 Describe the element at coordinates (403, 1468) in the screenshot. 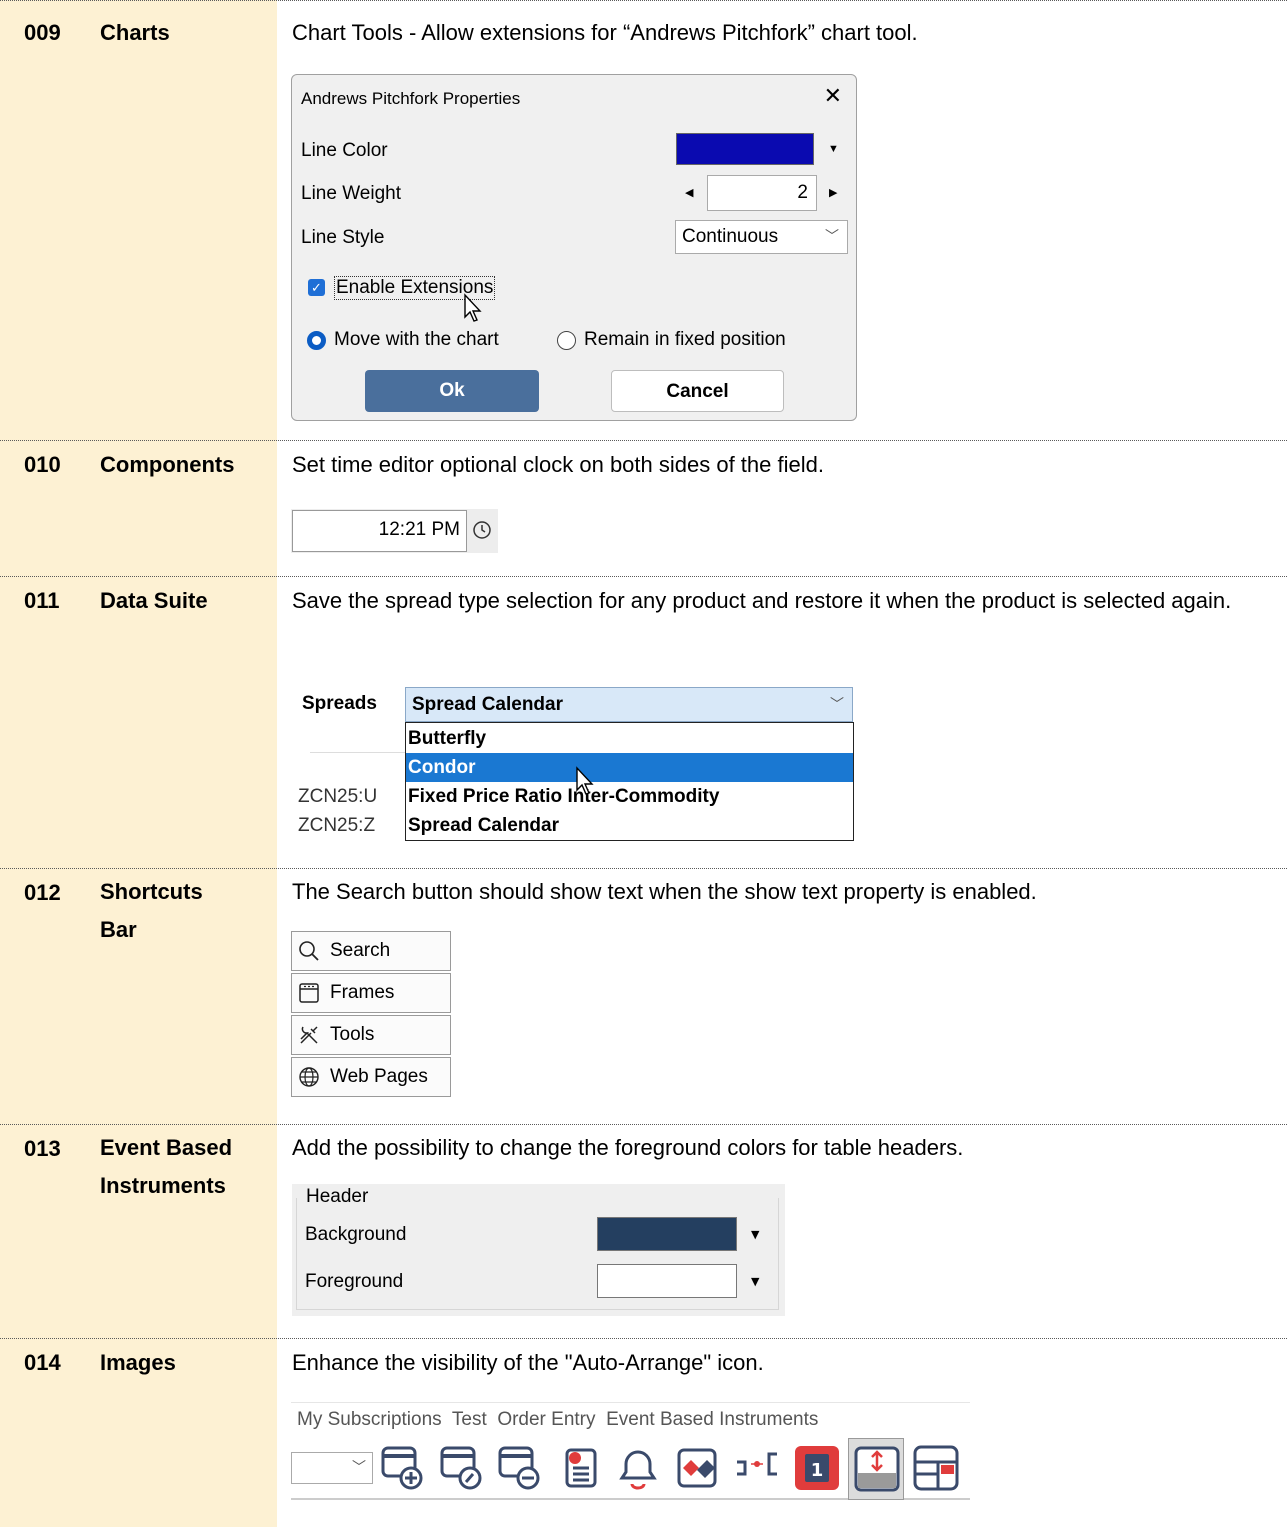

I see `add-window-icon` at that location.